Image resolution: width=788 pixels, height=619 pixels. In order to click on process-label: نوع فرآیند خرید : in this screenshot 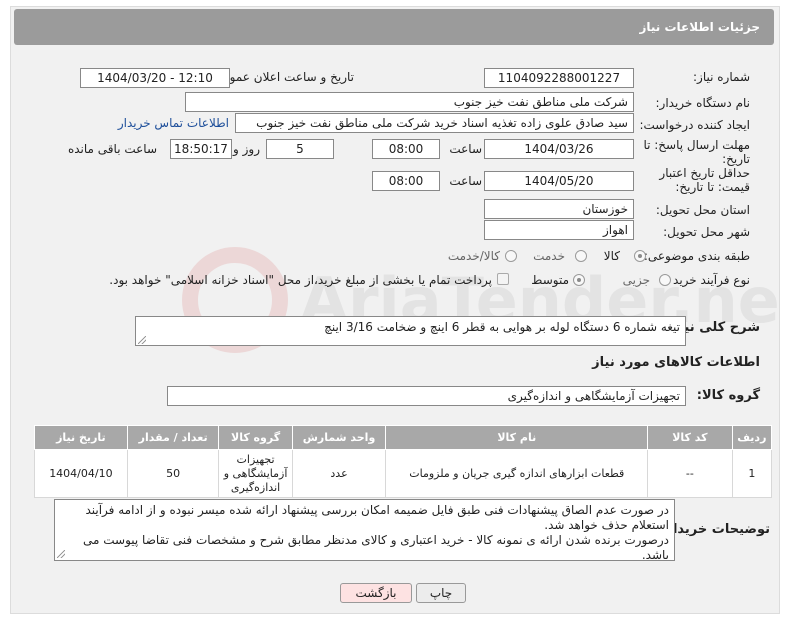, I will do `click(707, 280)`.